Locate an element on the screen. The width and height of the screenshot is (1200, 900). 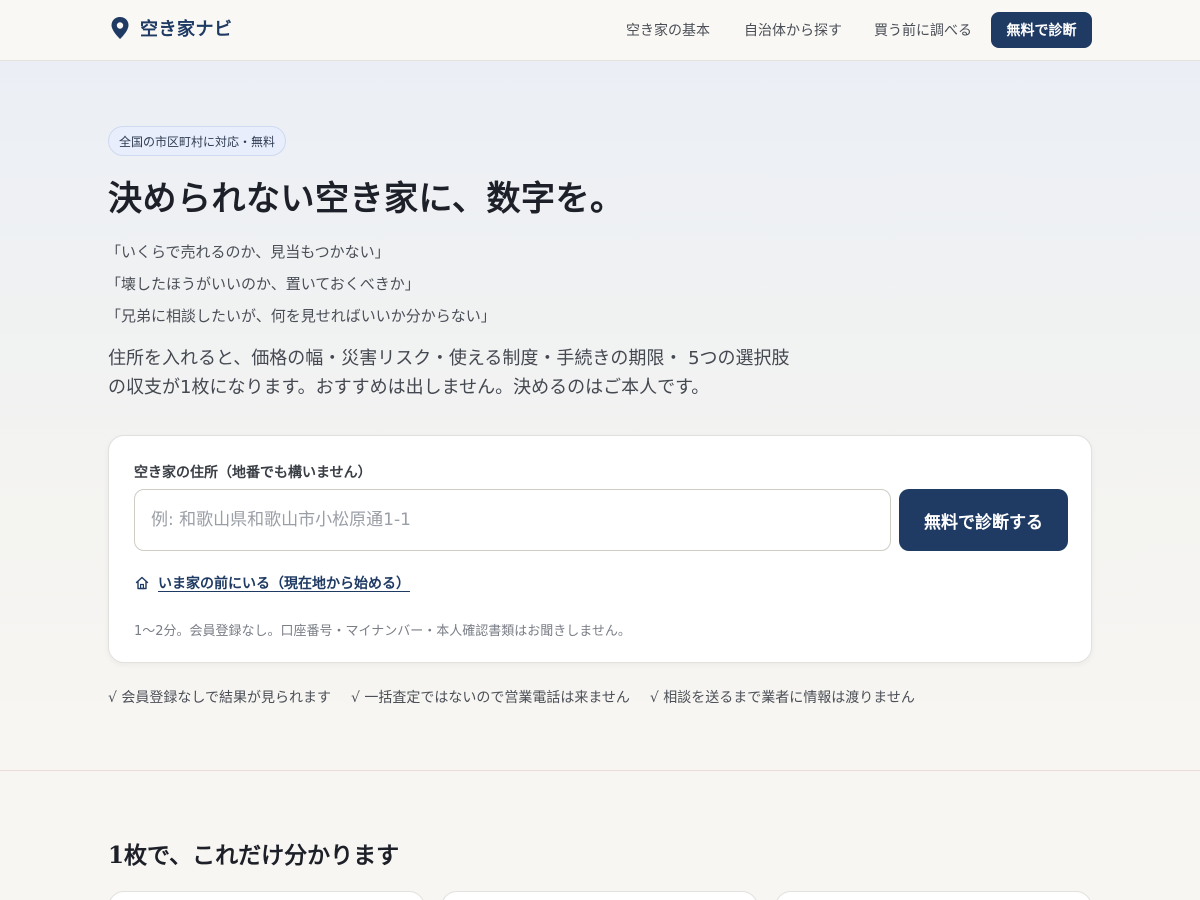
address-field-label: 空き家の住所（地番でも構いません） is located at coordinates (253, 473).